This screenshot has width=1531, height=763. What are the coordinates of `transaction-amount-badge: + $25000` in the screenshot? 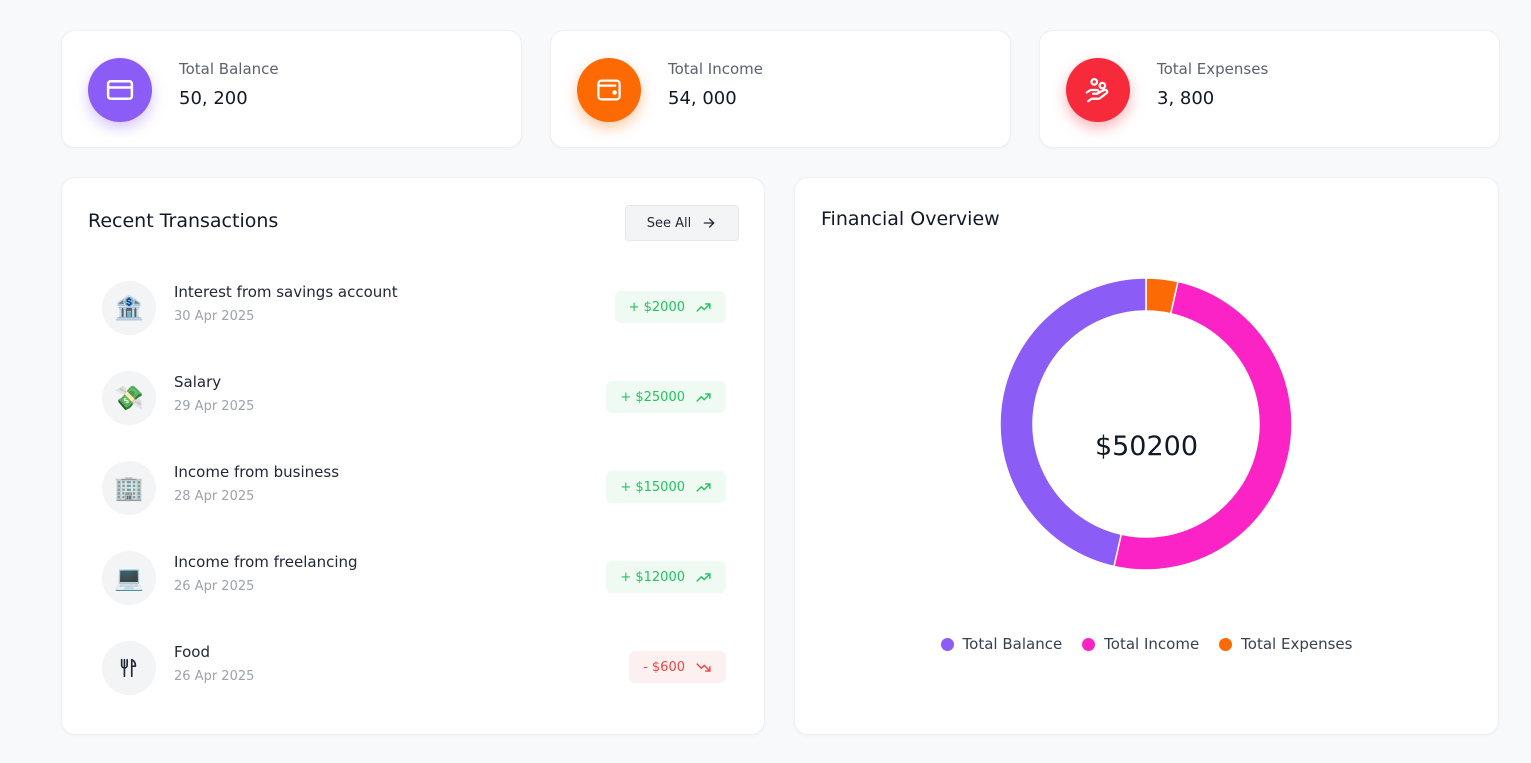 It's located at (666, 397).